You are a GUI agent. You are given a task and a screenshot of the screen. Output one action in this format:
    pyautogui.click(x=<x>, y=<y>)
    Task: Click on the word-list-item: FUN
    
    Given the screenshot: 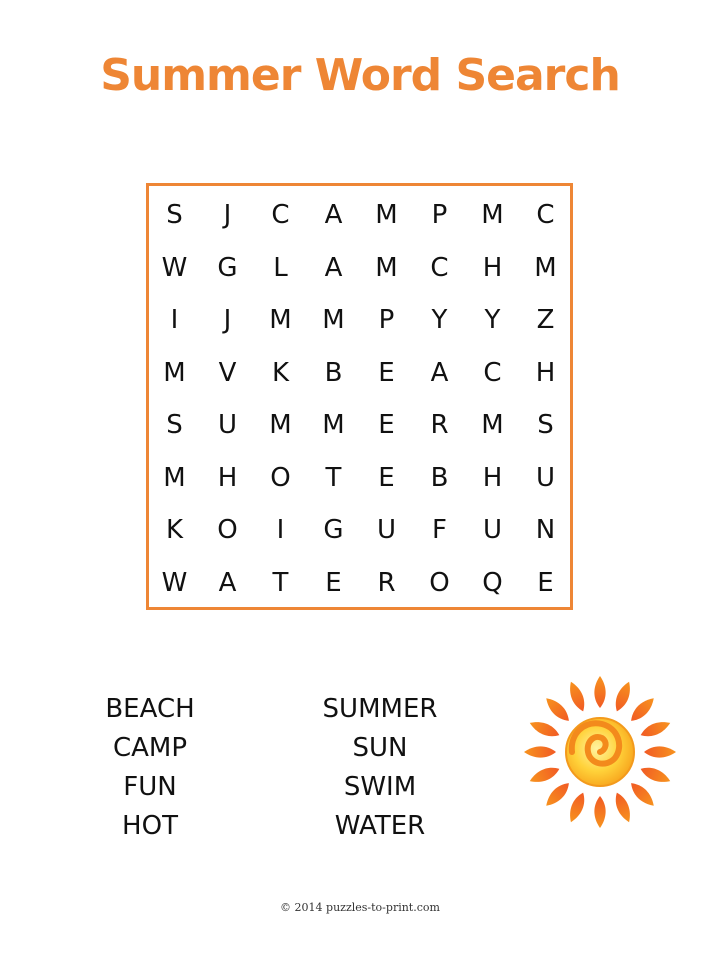 What is the action you would take?
    pyautogui.click(x=150, y=787)
    